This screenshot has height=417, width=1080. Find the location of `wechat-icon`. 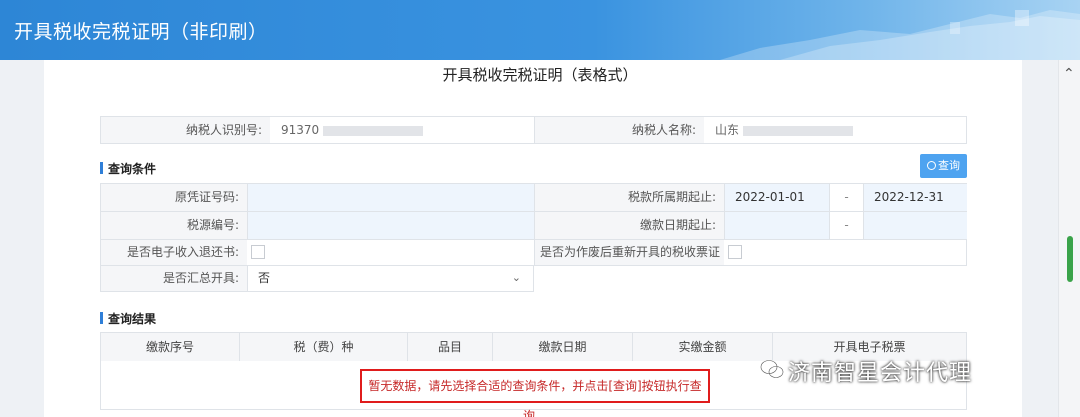

wechat-icon is located at coordinates (772, 369).